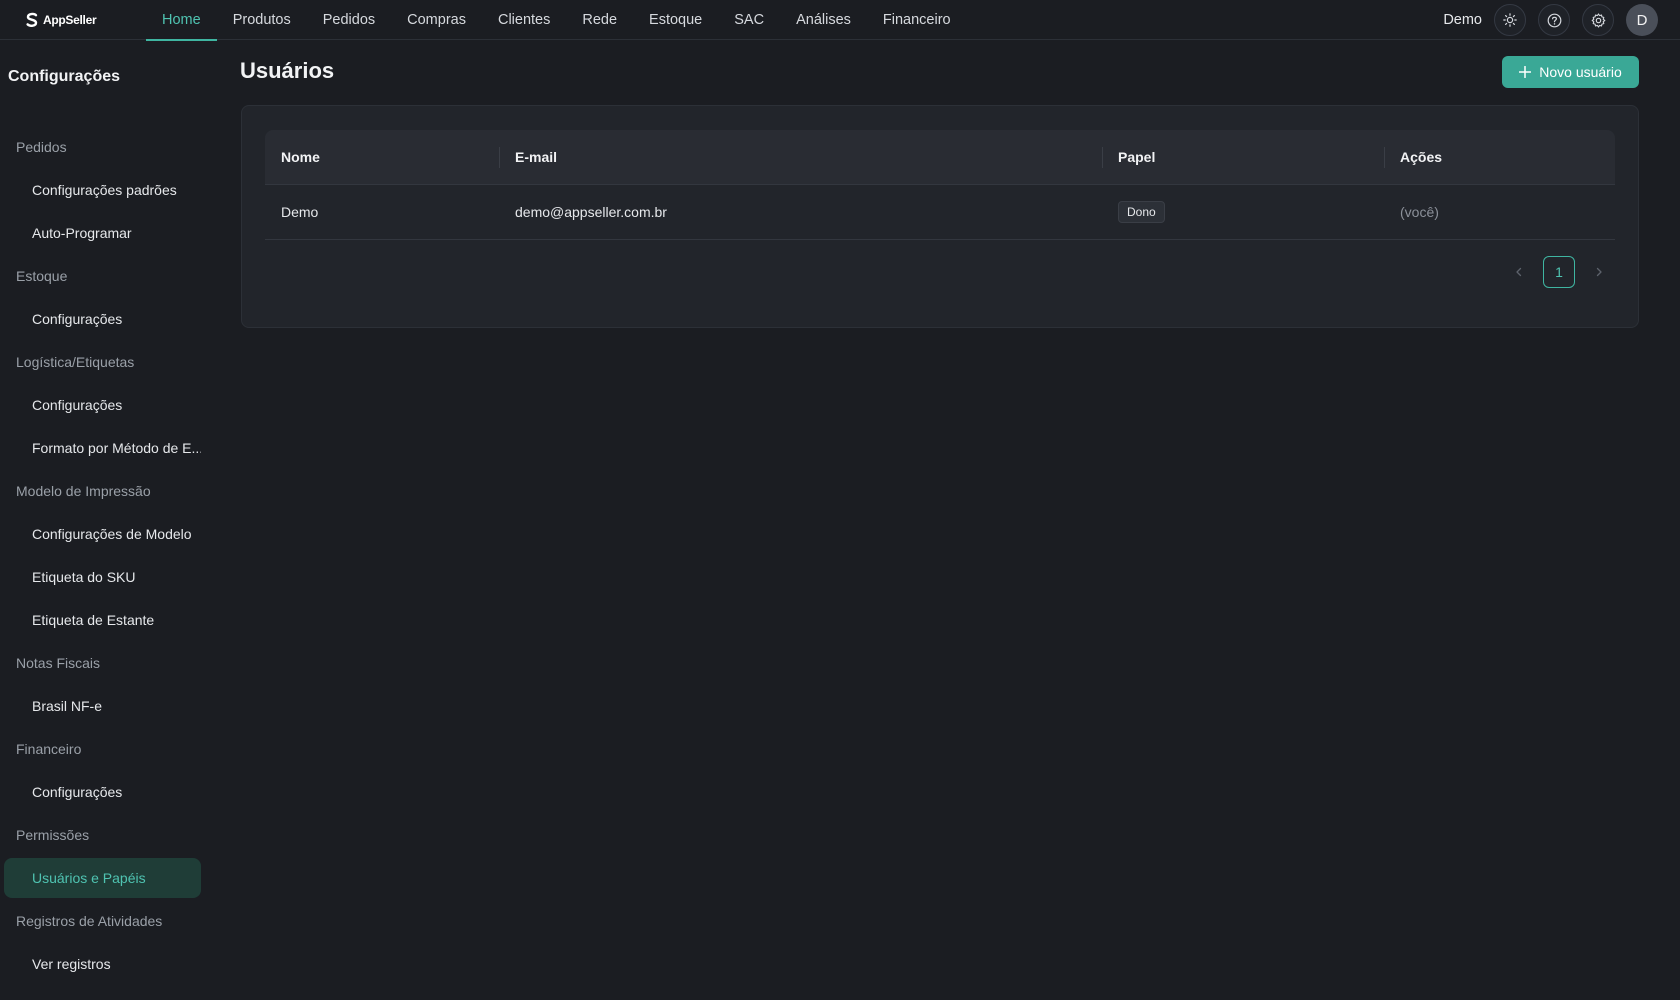 This screenshot has width=1680, height=1000. What do you see at coordinates (436, 20) in the screenshot?
I see `nav-item-compras: Compras` at bounding box center [436, 20].